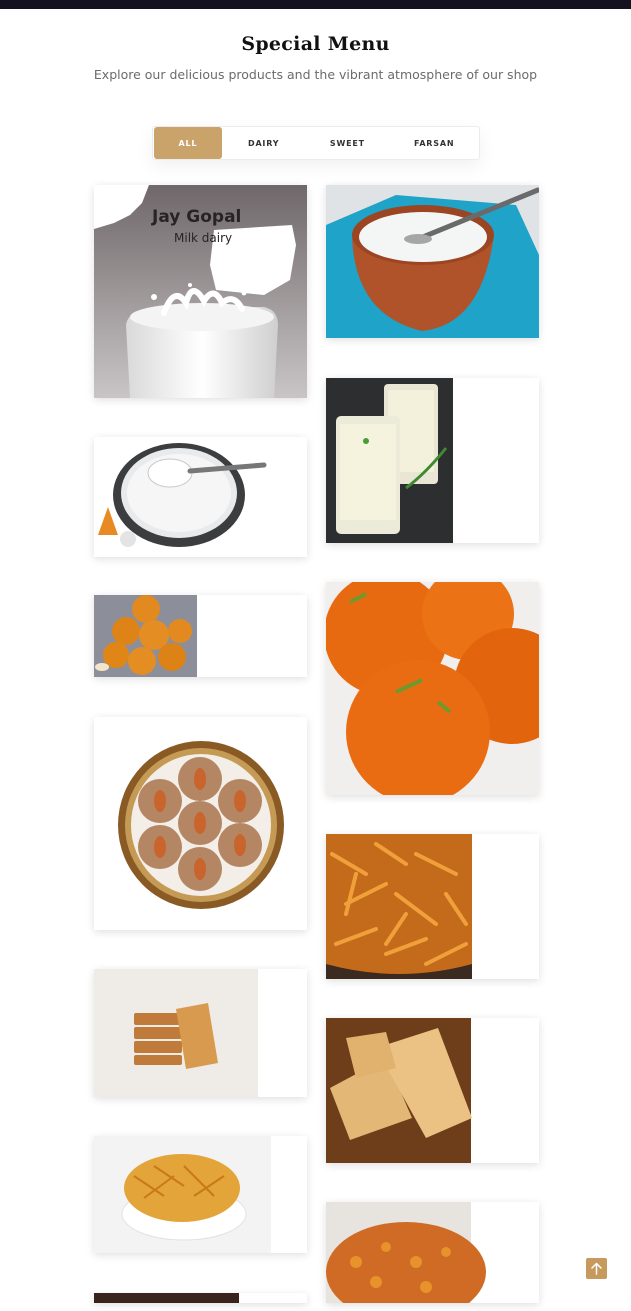 The width and height of the screenshot is (631, 1311). Describe the element at coordinates (188, 143) in the screenshot. I see `filter-tab-all: ALL` at that location.